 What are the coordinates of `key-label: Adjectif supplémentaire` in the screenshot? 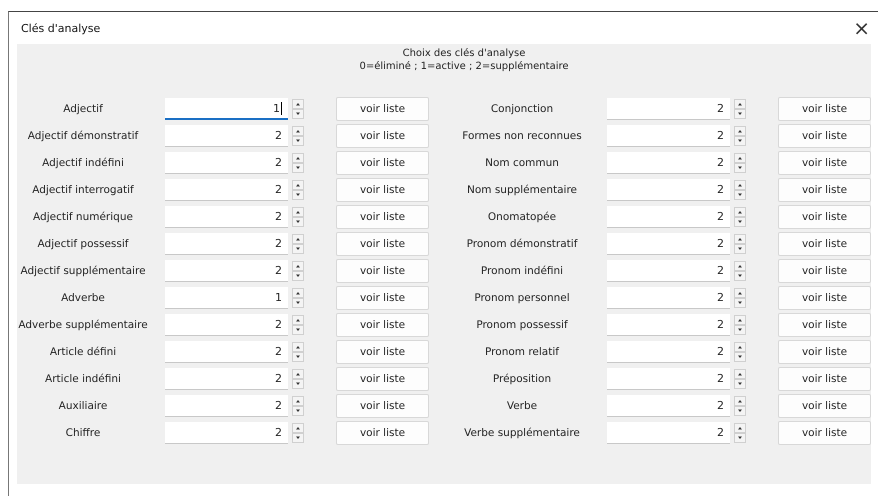 It's located at (83, 271).